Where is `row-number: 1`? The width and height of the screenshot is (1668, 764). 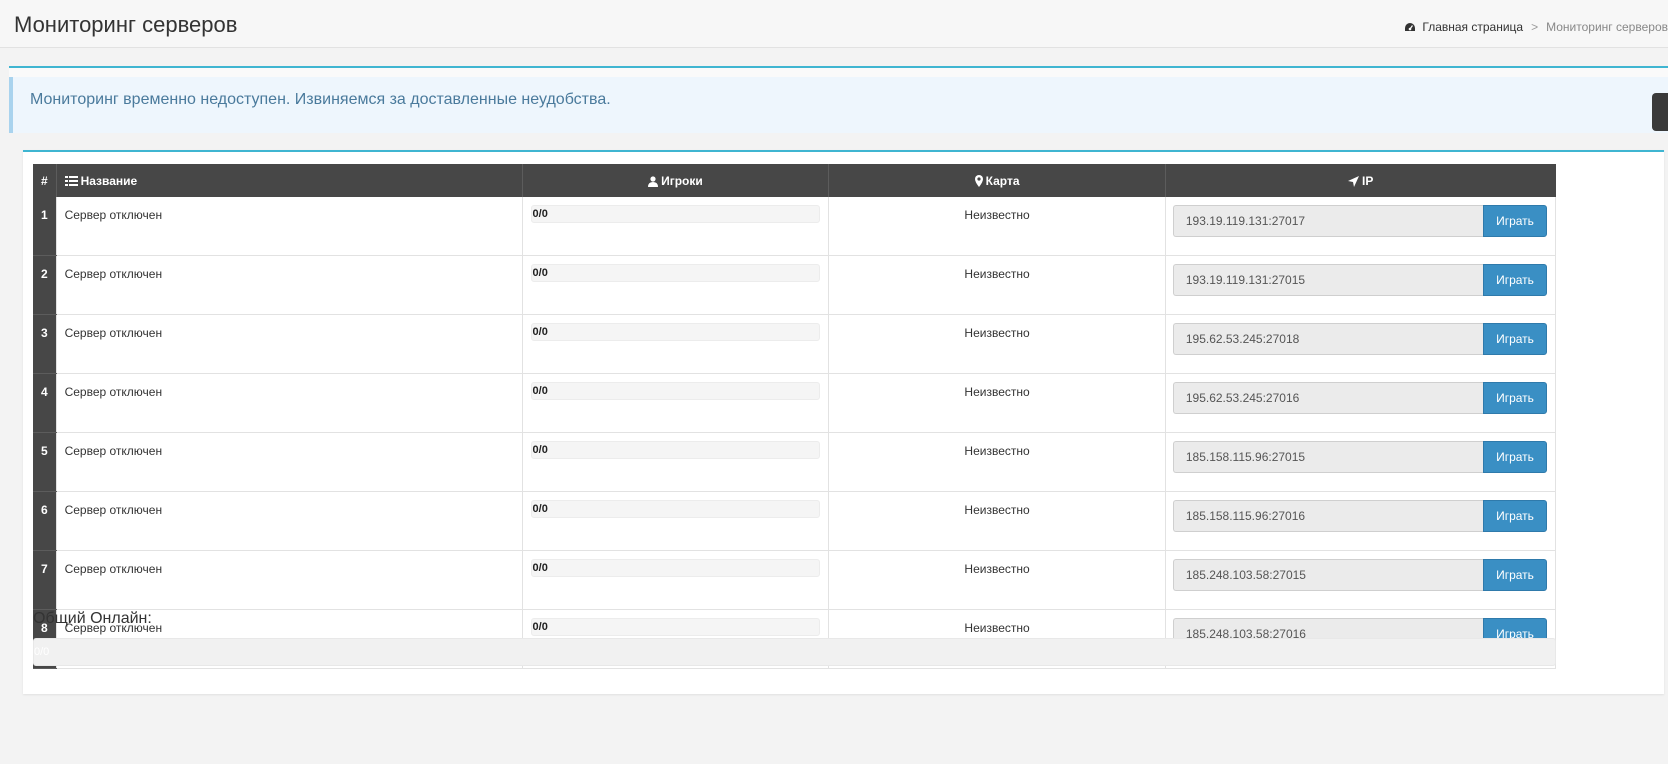
row-number: 1 is located at coordinates (45, 226).